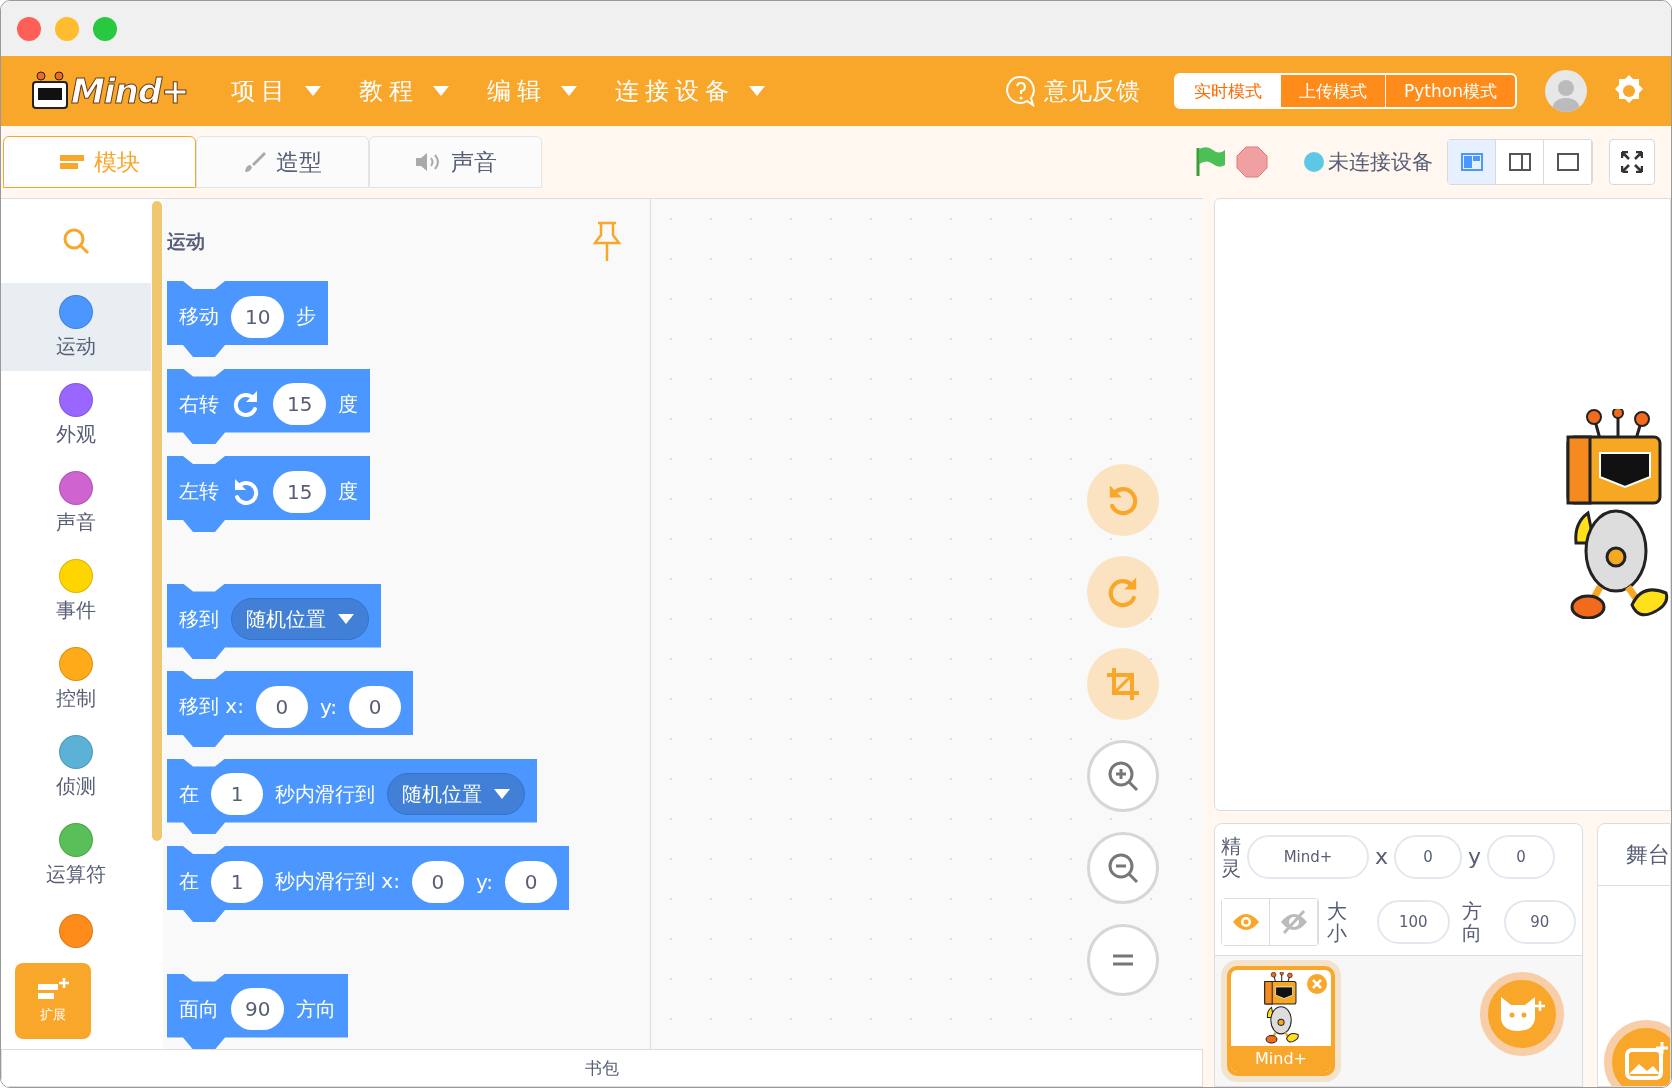  I want to click on fullscreen-icon, so click(1632, 162).